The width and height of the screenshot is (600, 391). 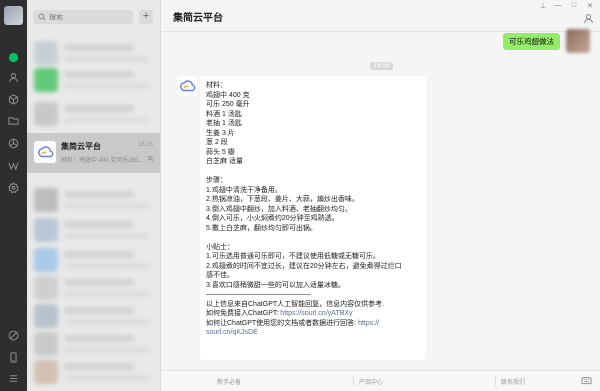 What do you see at coordinates (295, 304) in the screenshot?
I see `reply-line: 以上信息来自ChatGPT人工智能回复，信息内容仅供参考.` at bounding box center [295, 304].